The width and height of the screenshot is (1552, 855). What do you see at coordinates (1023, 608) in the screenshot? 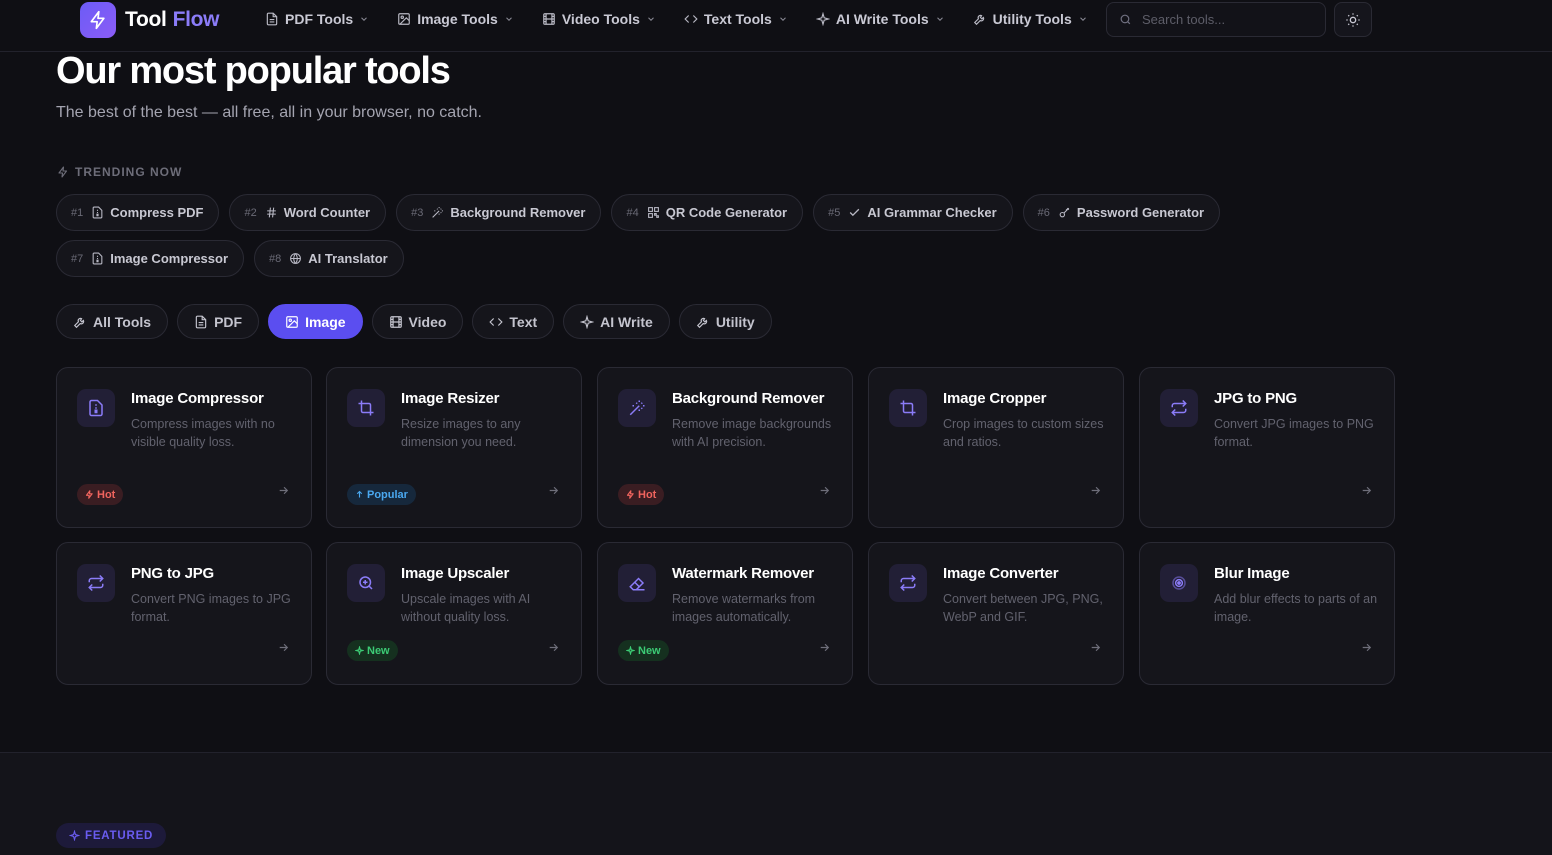
I see `card-description: Convert between JPG, PNG, WebP and GIF.` at bounding box center [1023, 608].